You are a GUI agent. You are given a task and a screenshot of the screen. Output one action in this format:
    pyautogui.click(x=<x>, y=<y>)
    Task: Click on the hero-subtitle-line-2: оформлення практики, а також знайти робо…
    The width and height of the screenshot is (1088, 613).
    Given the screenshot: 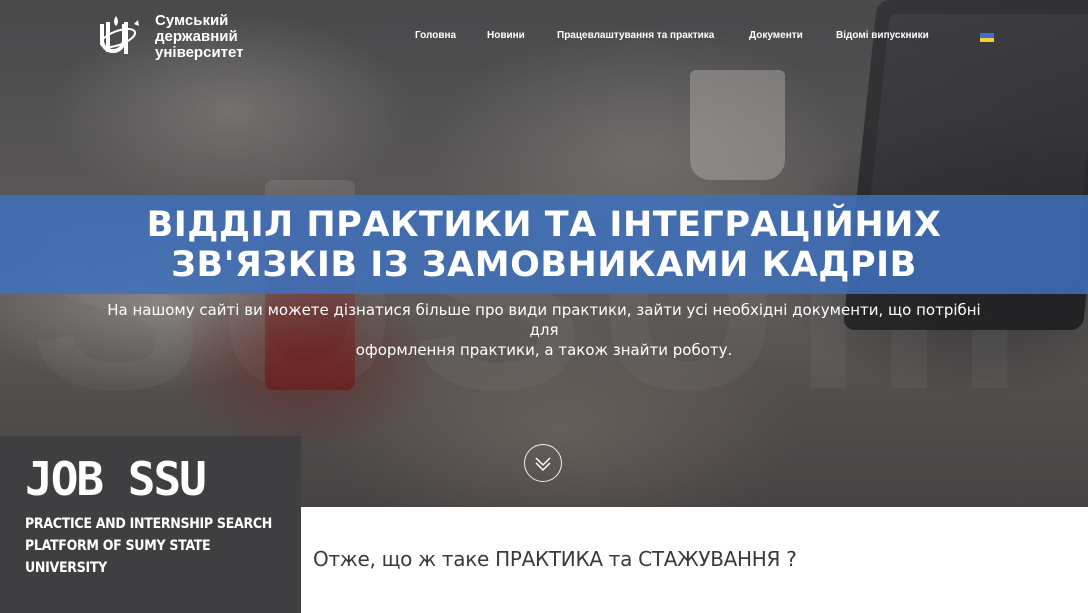 What is the action you would take?
    pyautogui.click(x=544, y=350)
    